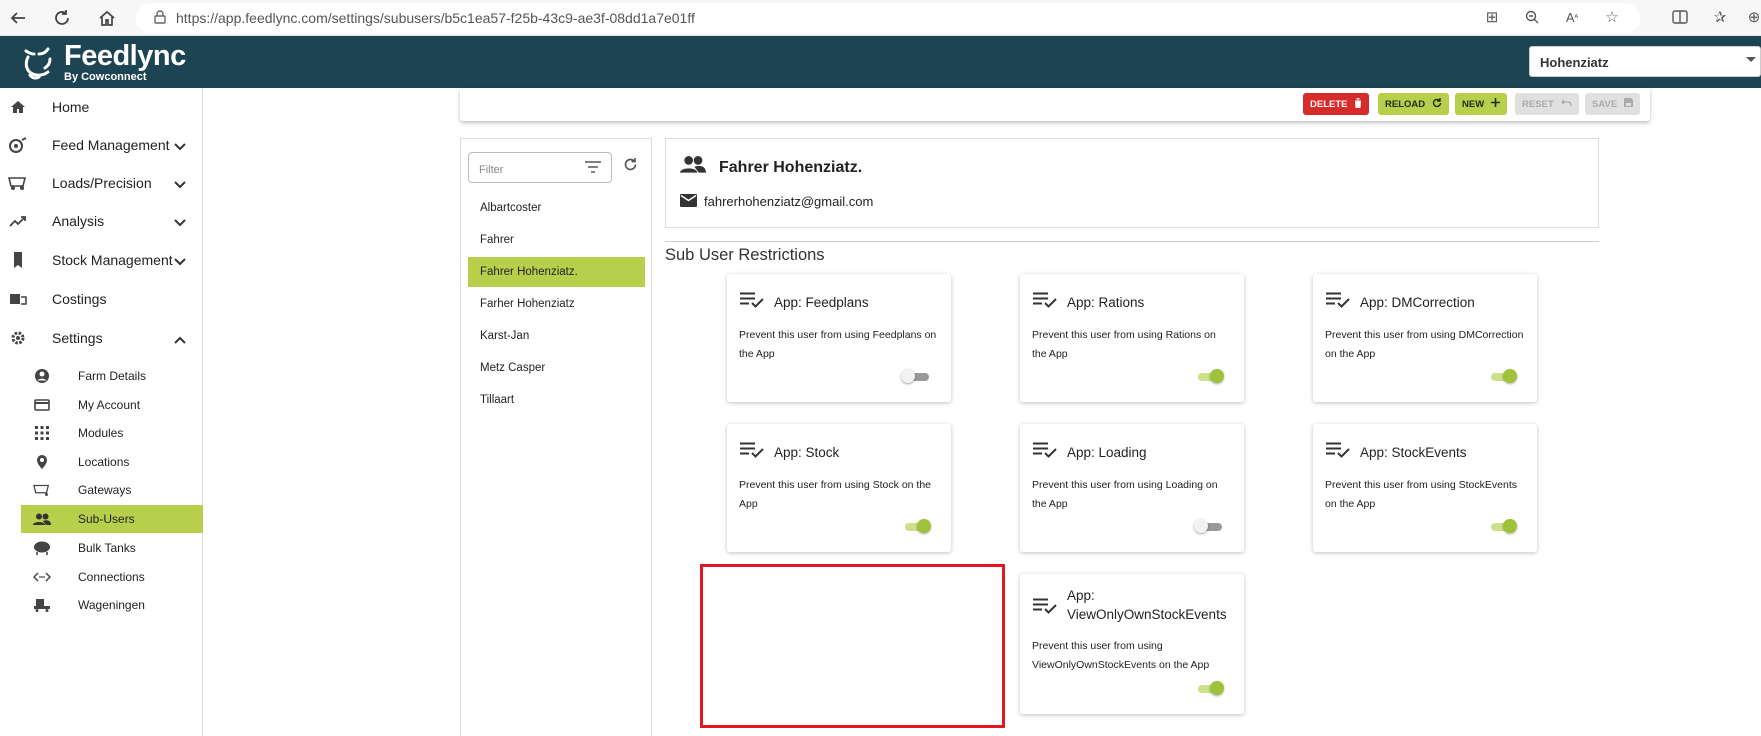 This screenshot has width=1761, height=736. Describe the element at coordinates (160, 18) in the screenshot. I see `lock-icon` at that location.